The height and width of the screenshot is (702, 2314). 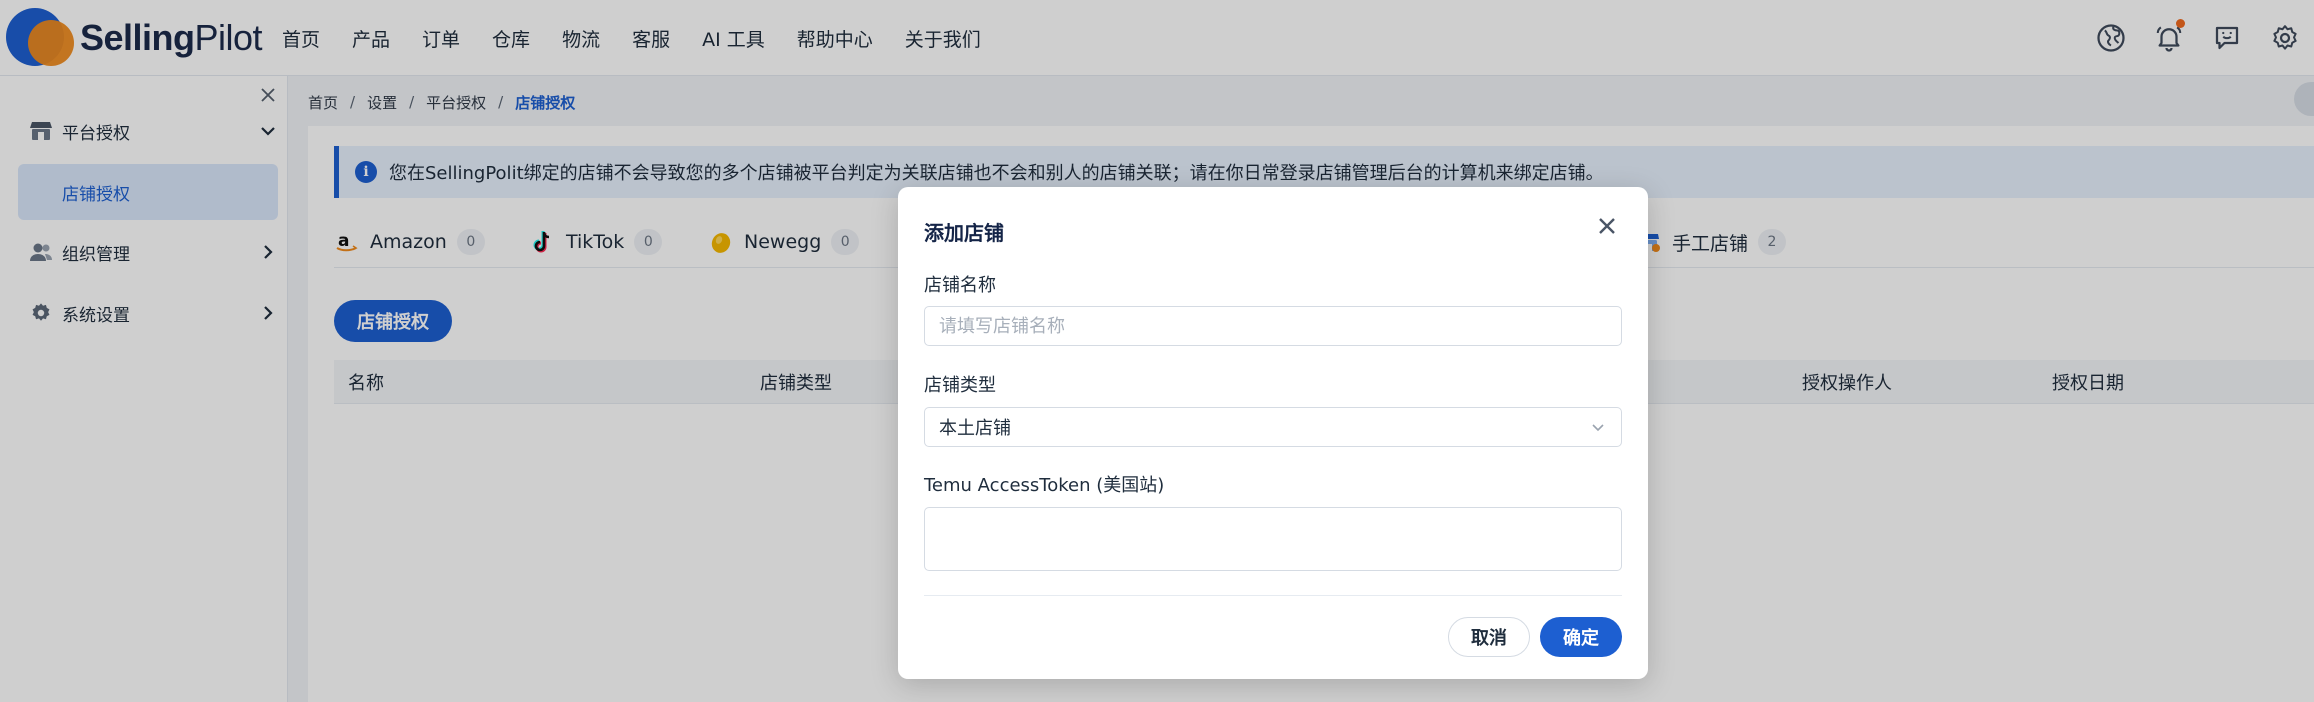 I want to click on access-token-label: Temu AccessToken (美国站), so click(x=1044, y=485).